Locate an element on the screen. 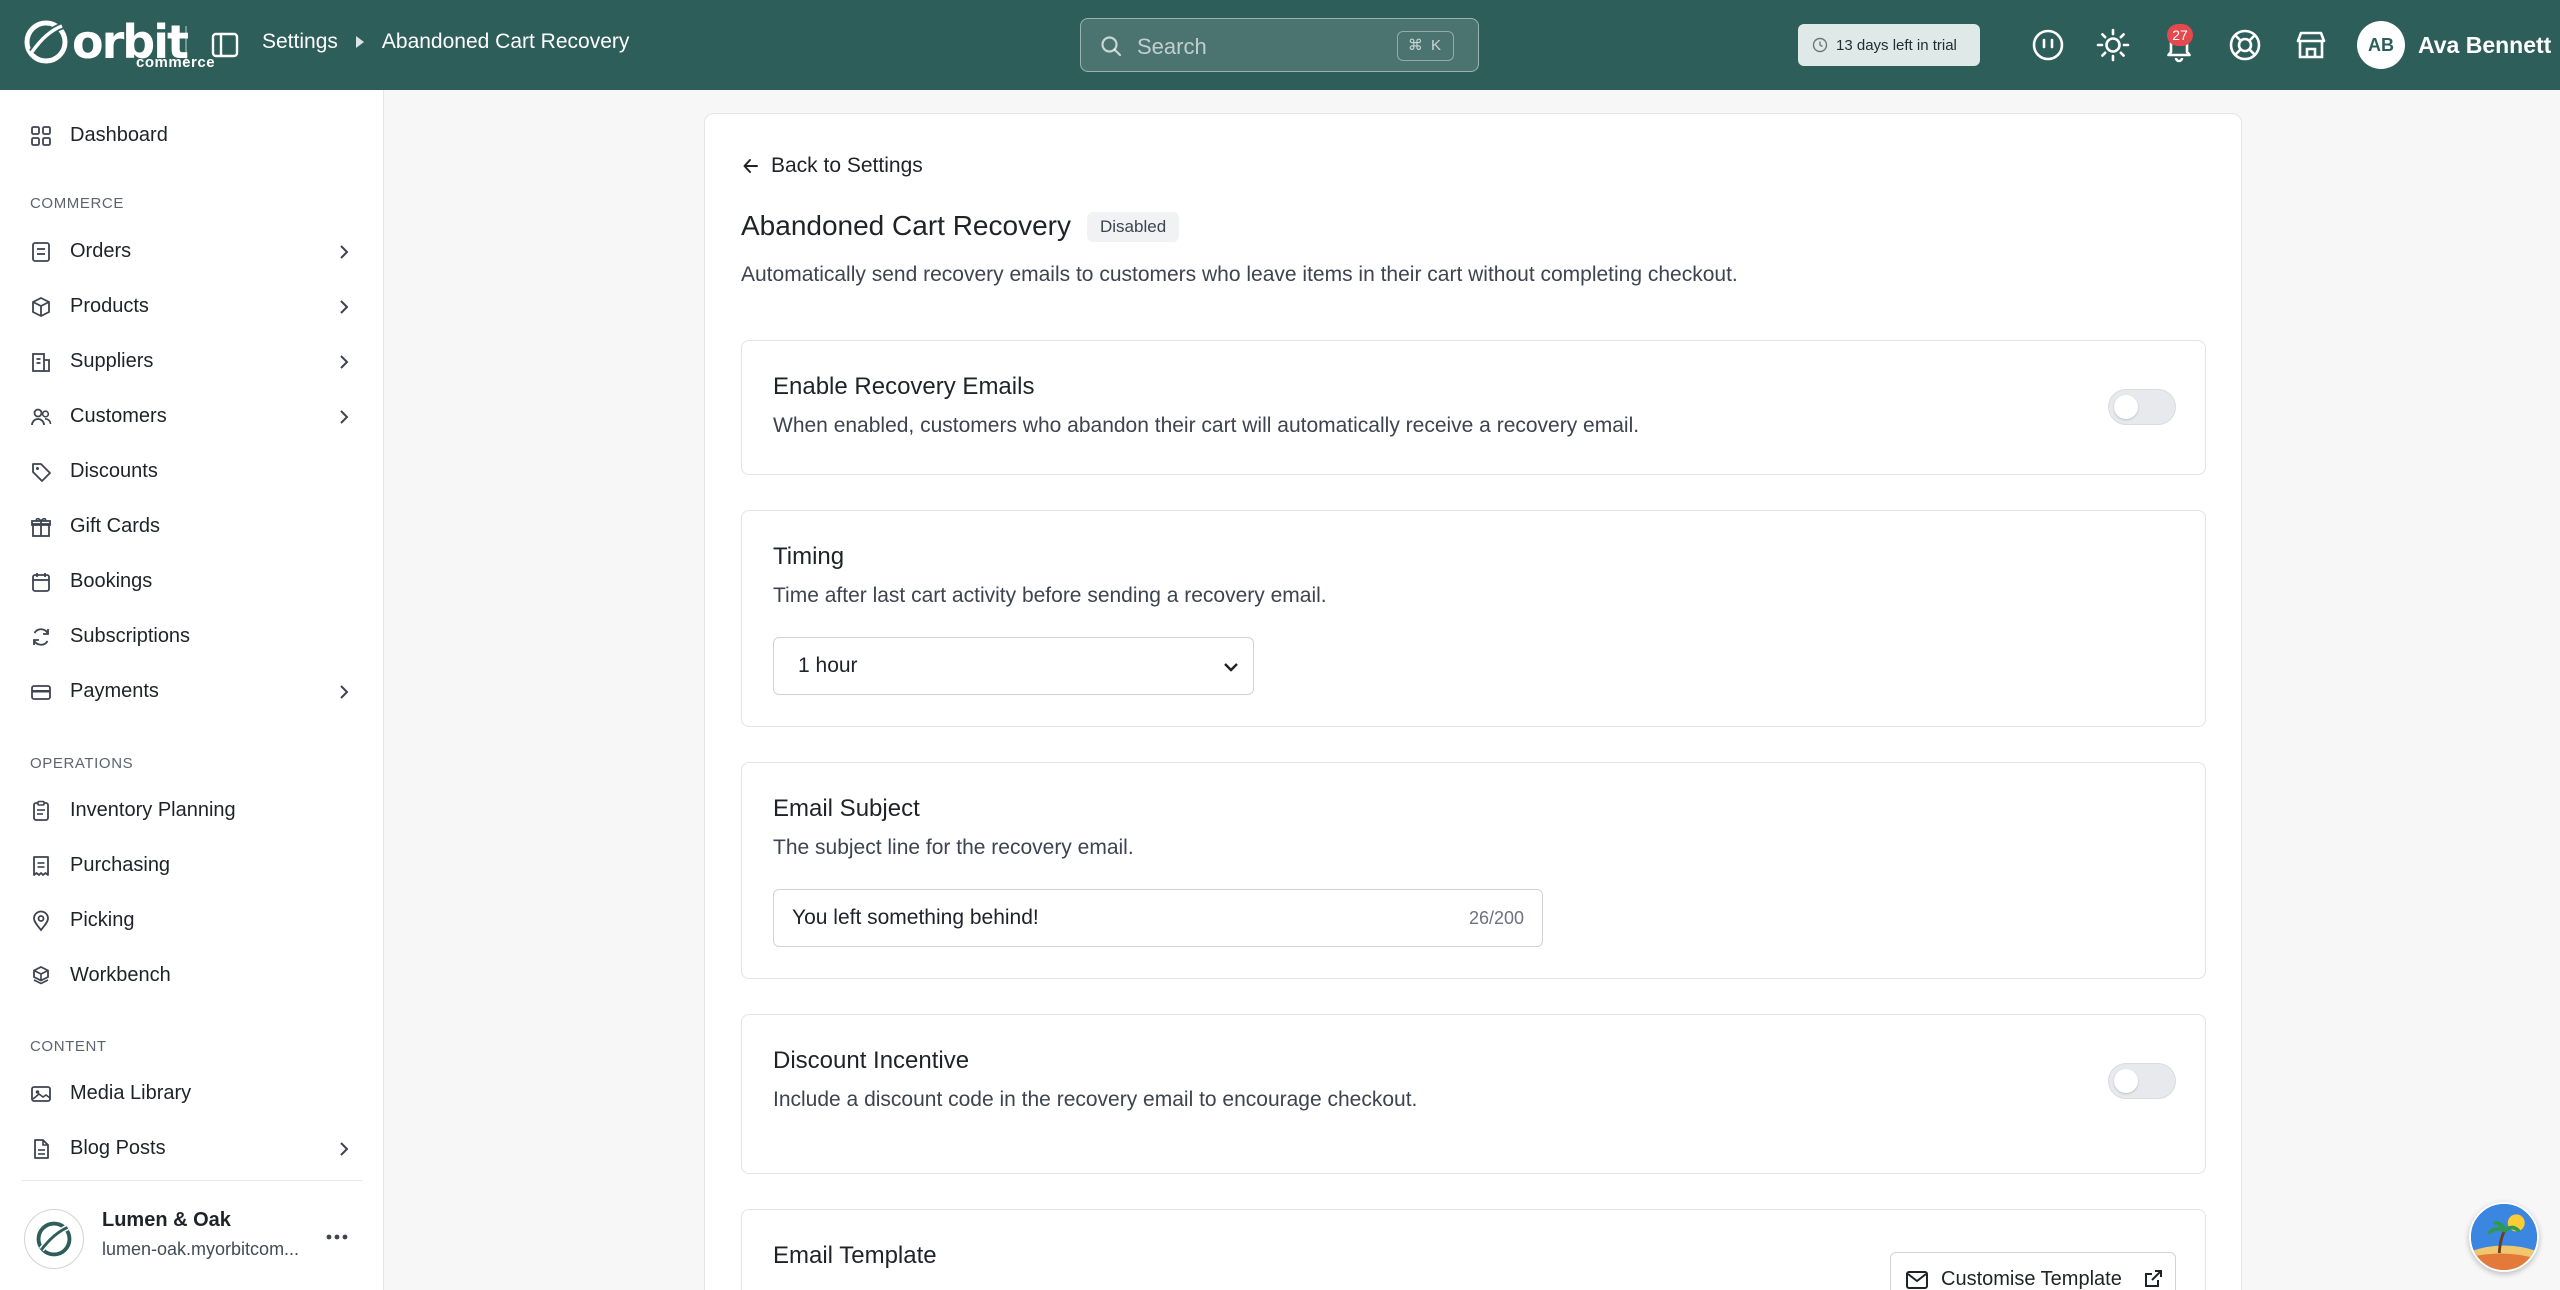  sidebar-item-workbench: Workbench is located at coordinates (192, 976).